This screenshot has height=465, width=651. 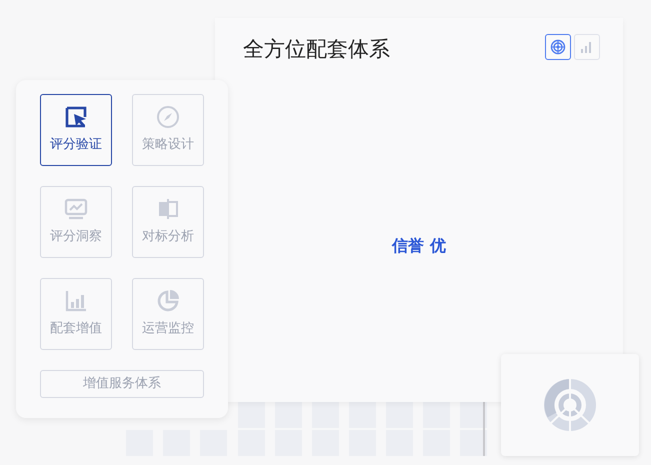 I want to click on radar-icon, so click(x=558, y=47).